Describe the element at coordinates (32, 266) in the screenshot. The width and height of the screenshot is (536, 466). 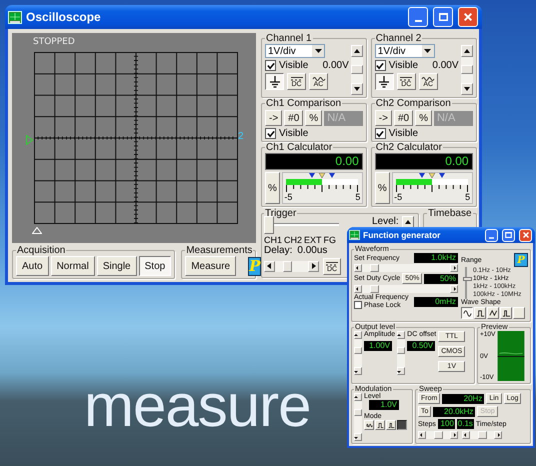
I see `mode-button: Auto` at that location.